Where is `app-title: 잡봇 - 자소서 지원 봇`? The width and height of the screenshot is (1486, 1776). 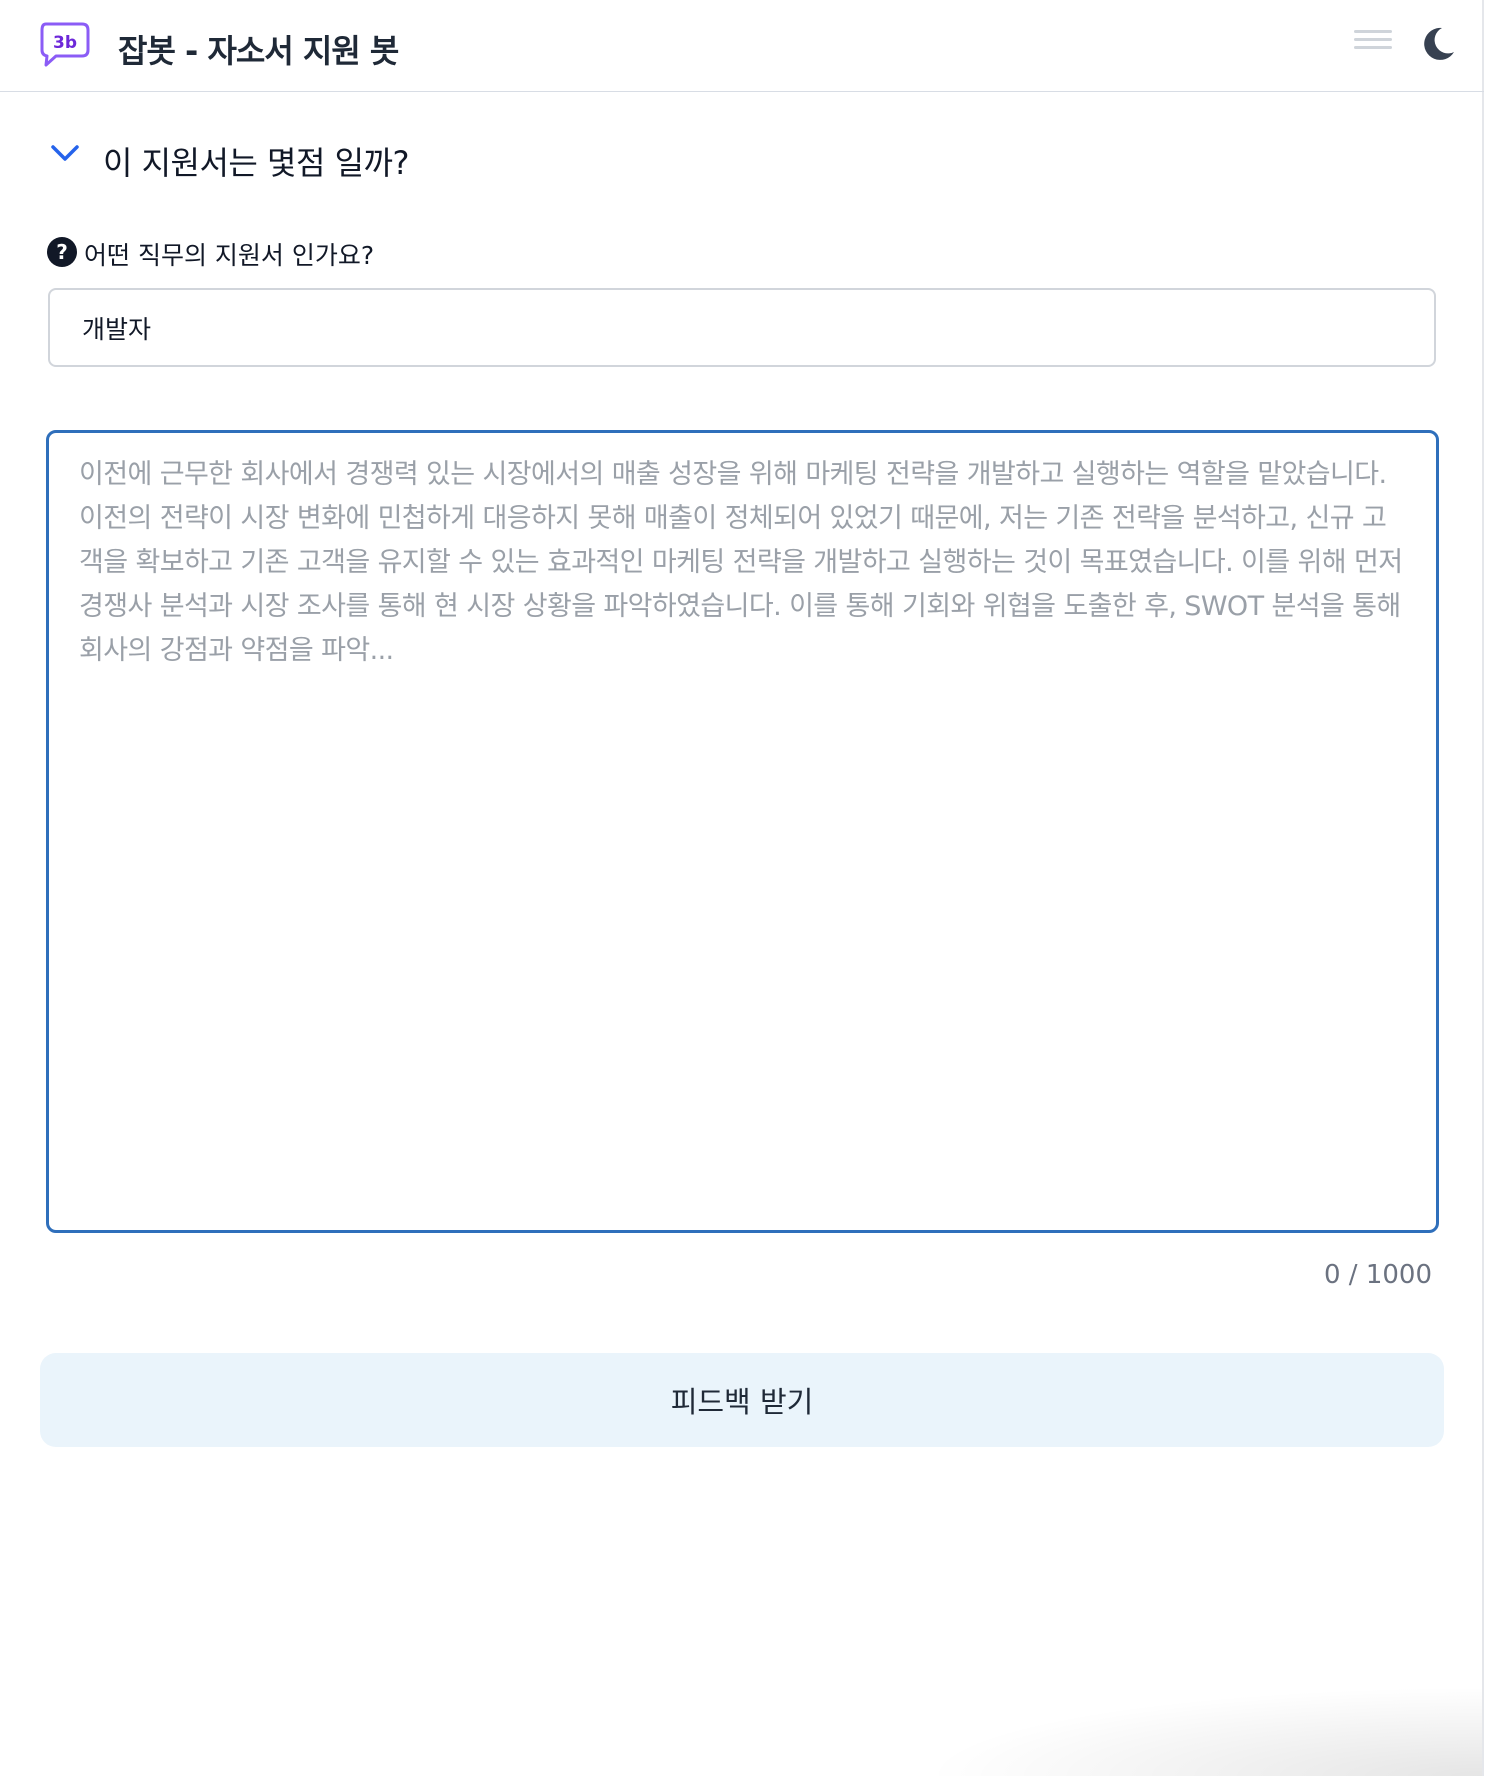
app-title: 잡봇 - 자소서 지원 봇 is located at coordinates (258, 51).